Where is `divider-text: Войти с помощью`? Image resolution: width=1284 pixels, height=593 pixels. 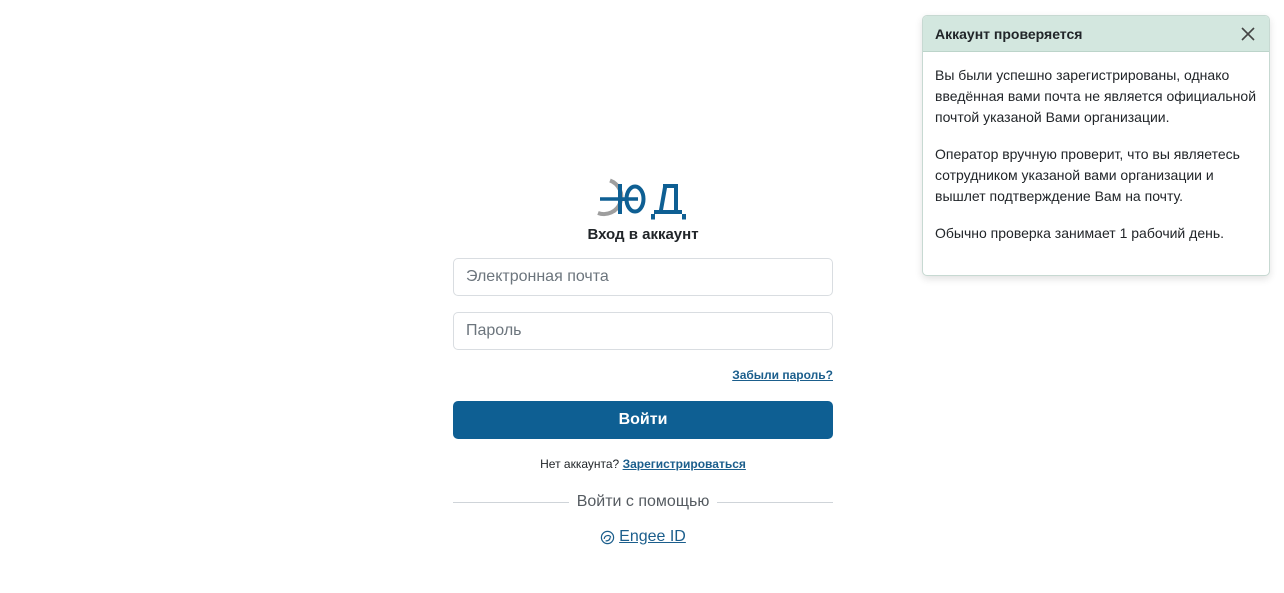
divider-text: Войти с помощью is located at coordinates (643, 501).